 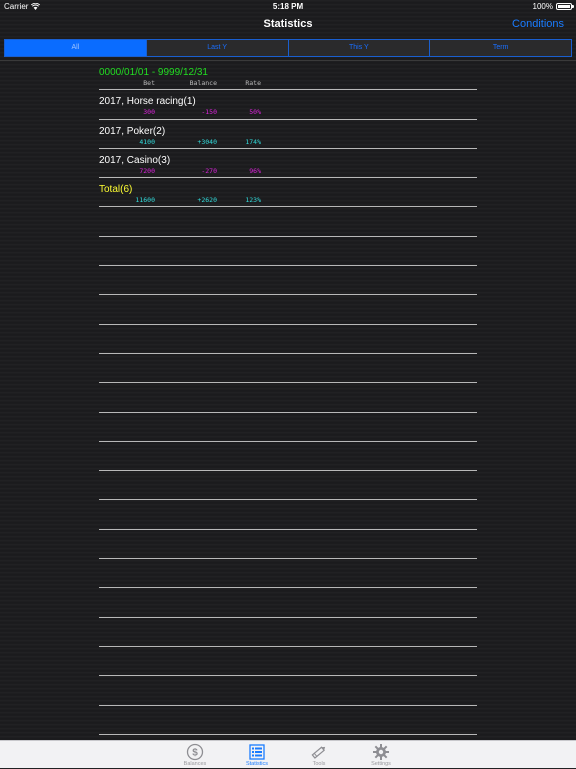 What do you see at coordinates (538, 24) in the screenshot?
I see `conditions-button: Conditions` at bounding box center [538, 24].